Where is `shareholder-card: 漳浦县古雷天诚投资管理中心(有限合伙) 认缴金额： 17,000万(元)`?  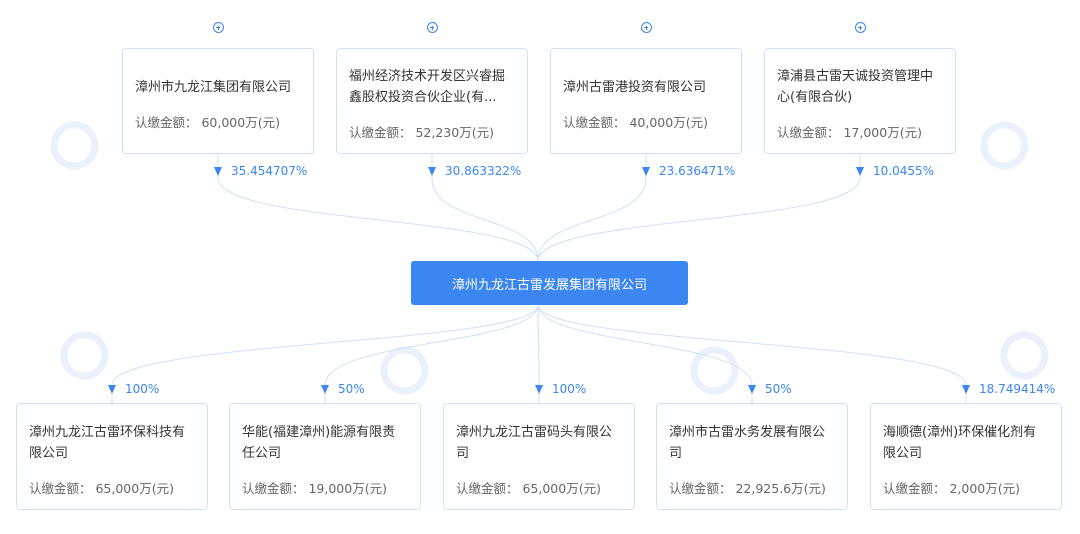 shareholder-card: 漳浦县古雷天诚投资管理中心(有限合伙) 认缴金额： 17,000万(元) is located at coordinates (860, 101).